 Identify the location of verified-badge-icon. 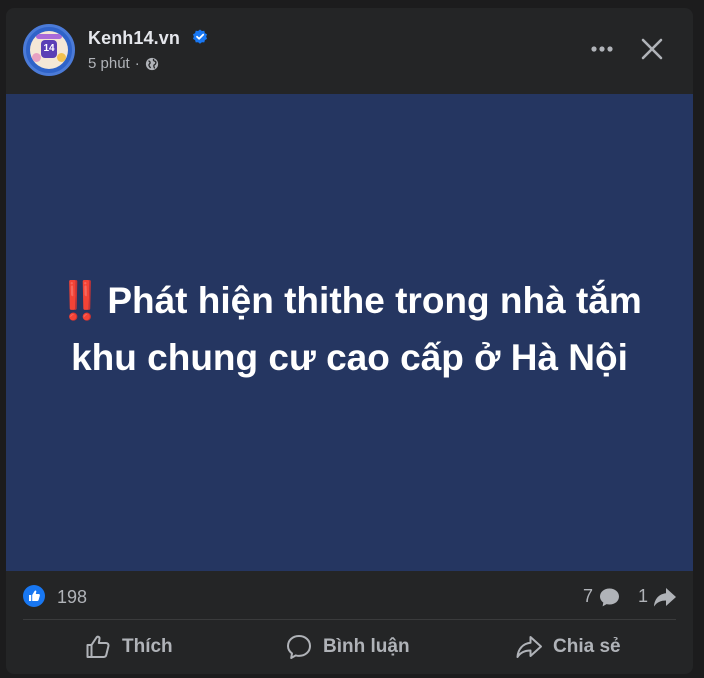
(200, 36).